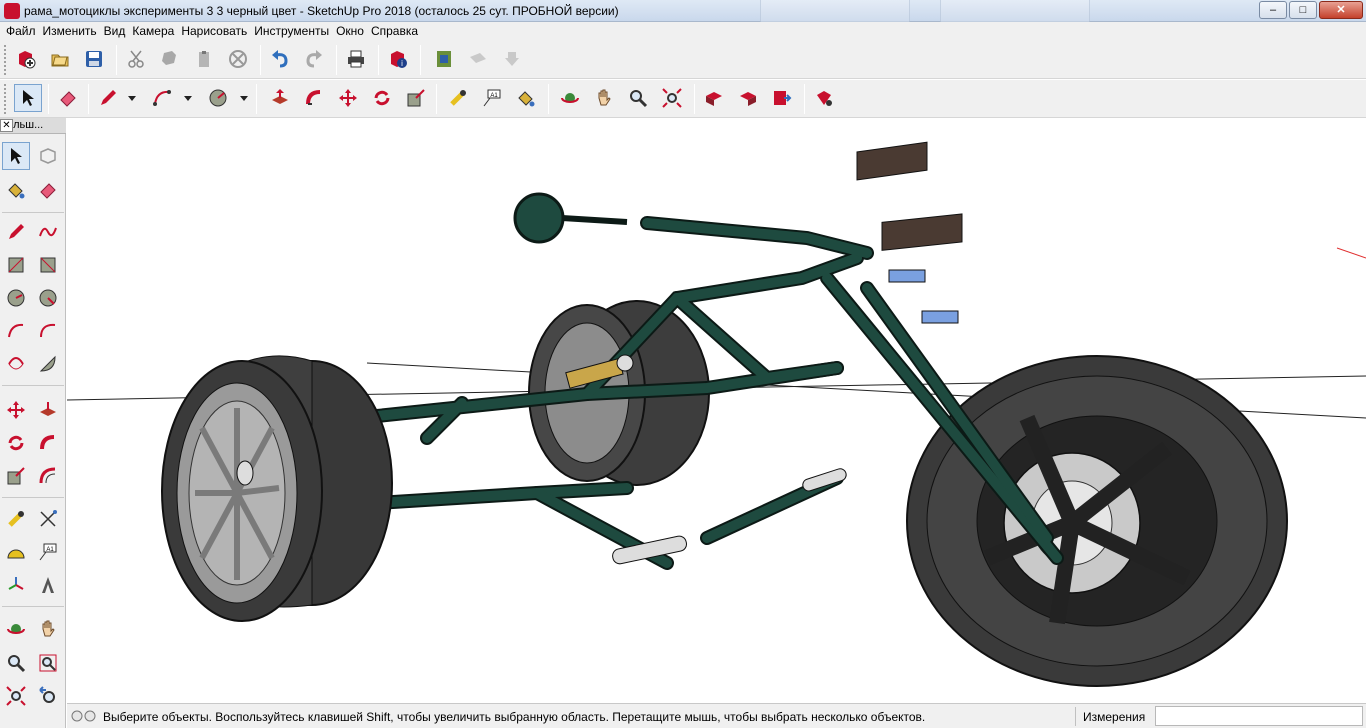  I want to click on rotate-icon, so click(382, 98).